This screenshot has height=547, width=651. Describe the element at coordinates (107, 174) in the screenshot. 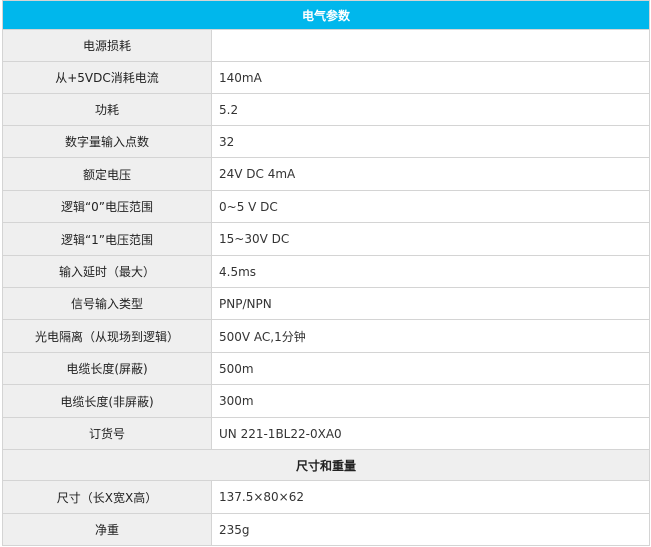

I see `row-label: 额定电压` at that location.